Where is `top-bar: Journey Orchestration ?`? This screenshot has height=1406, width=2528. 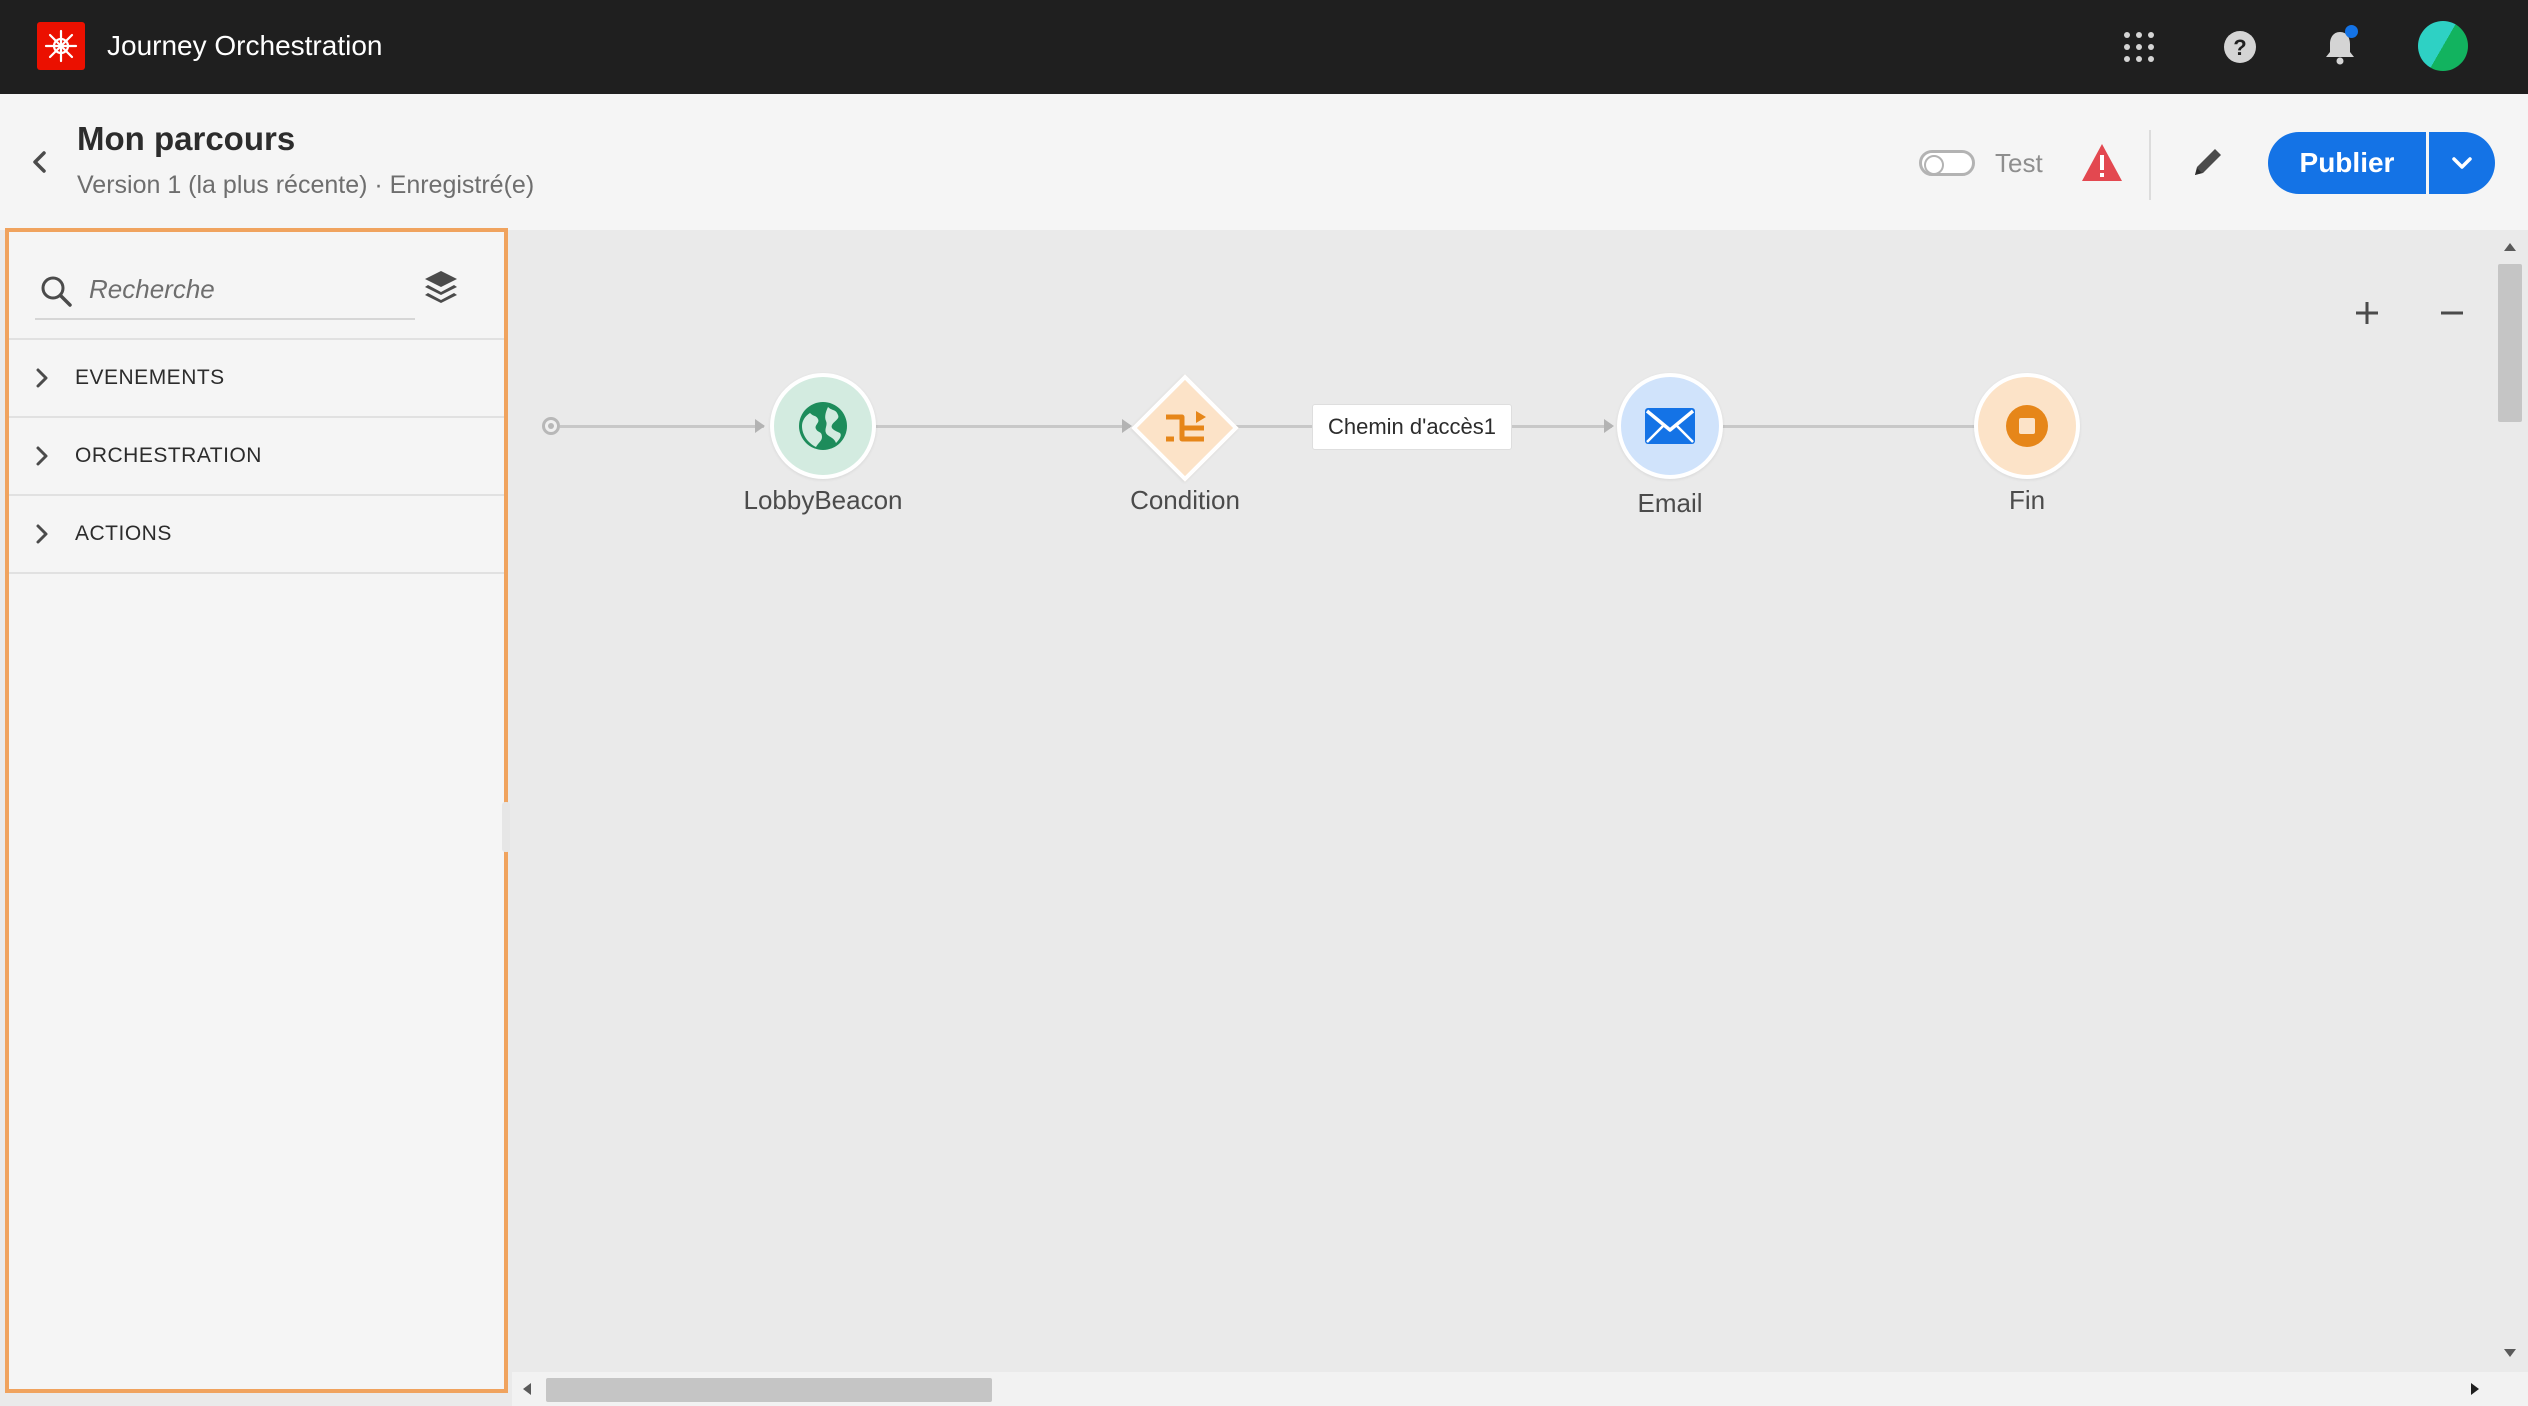 top-bar: Journey Orchestration ? is located at coordinates (1264, 47).